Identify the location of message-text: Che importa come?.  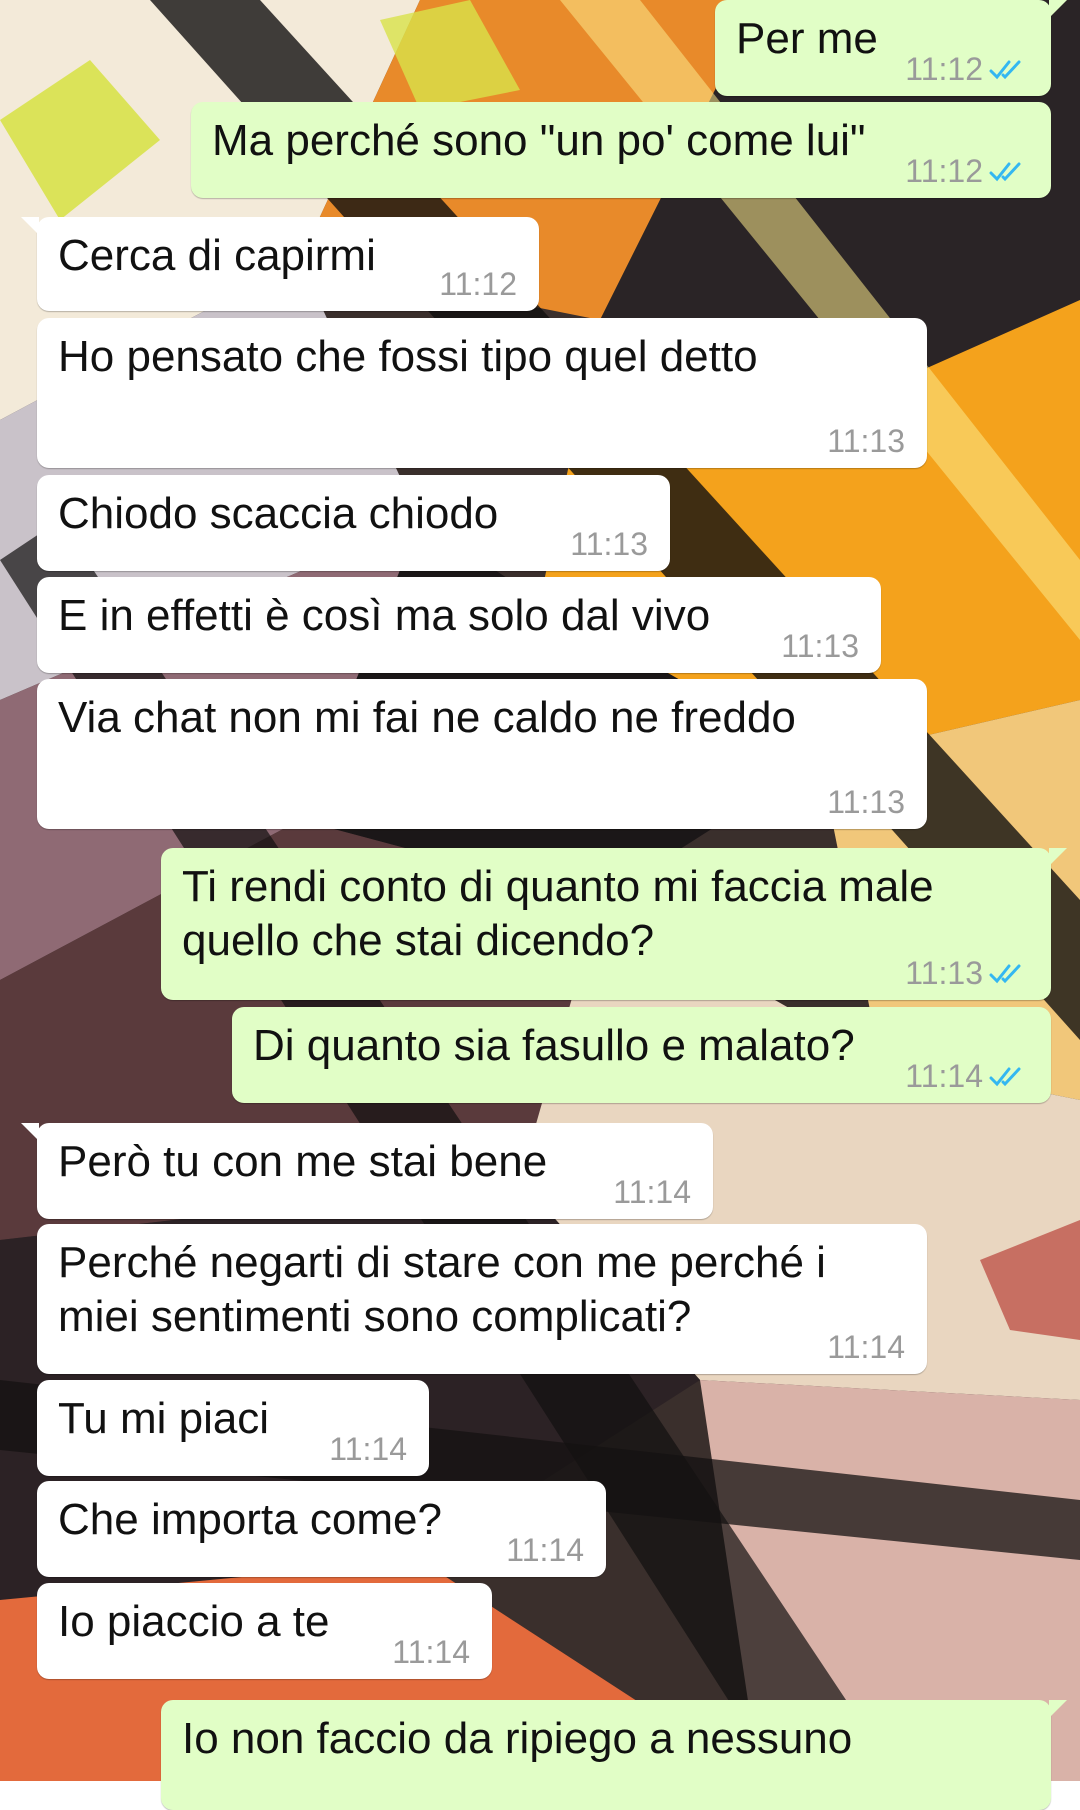
(250, 1519).